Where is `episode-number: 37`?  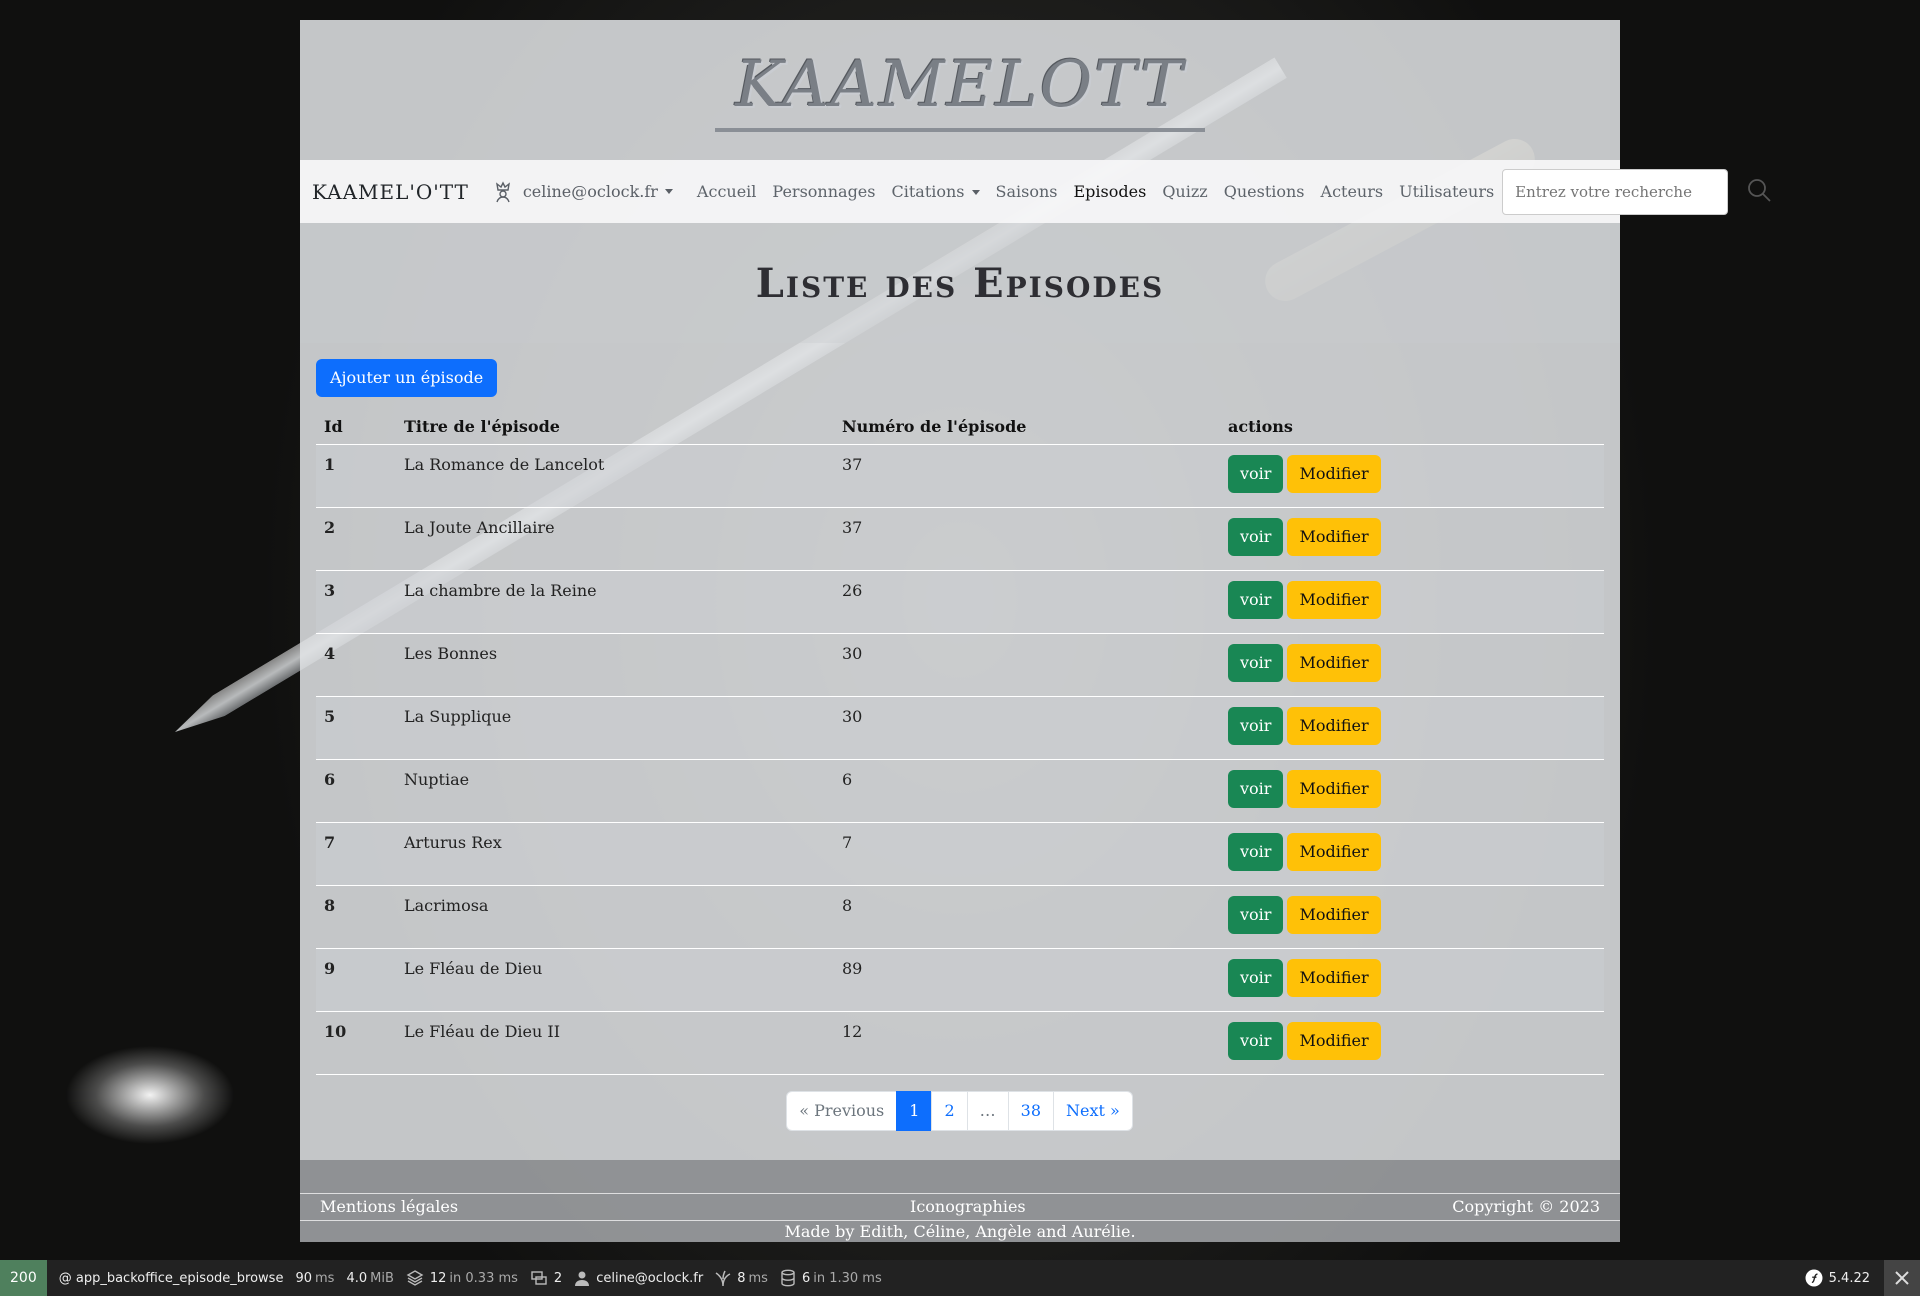
episode-number: 37 is located at coordinates (1027, 539).